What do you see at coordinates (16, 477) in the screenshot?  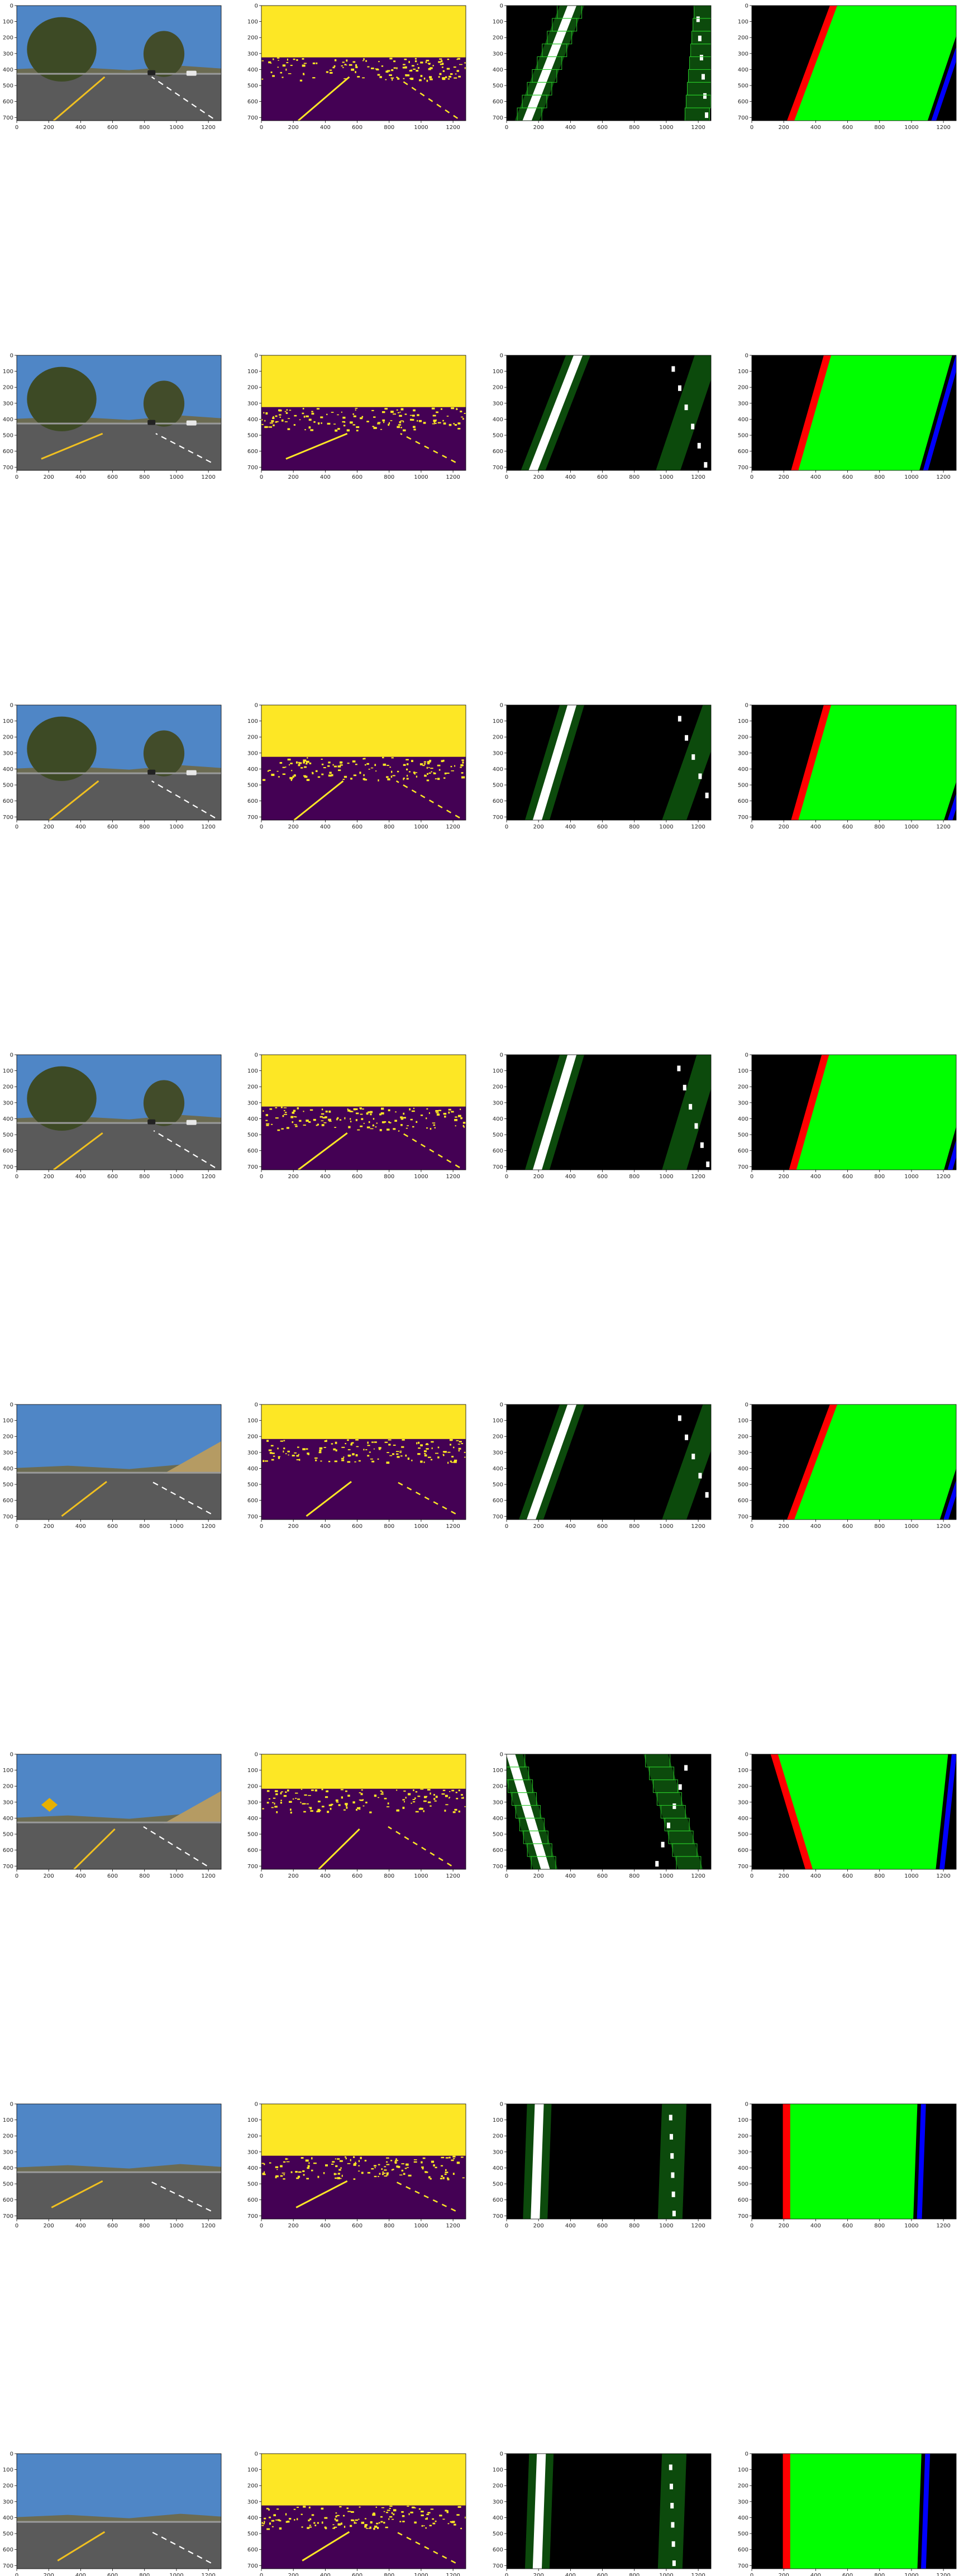 I see `x-tick-label: 0` at bounding box center [16, 477].